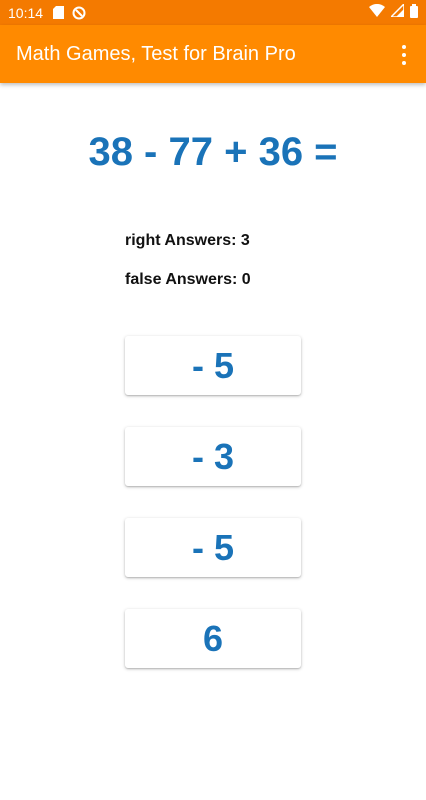 The width and height of the screenshot is (426, 800). I want to click on status-time: 10:14, so click(26, 12).